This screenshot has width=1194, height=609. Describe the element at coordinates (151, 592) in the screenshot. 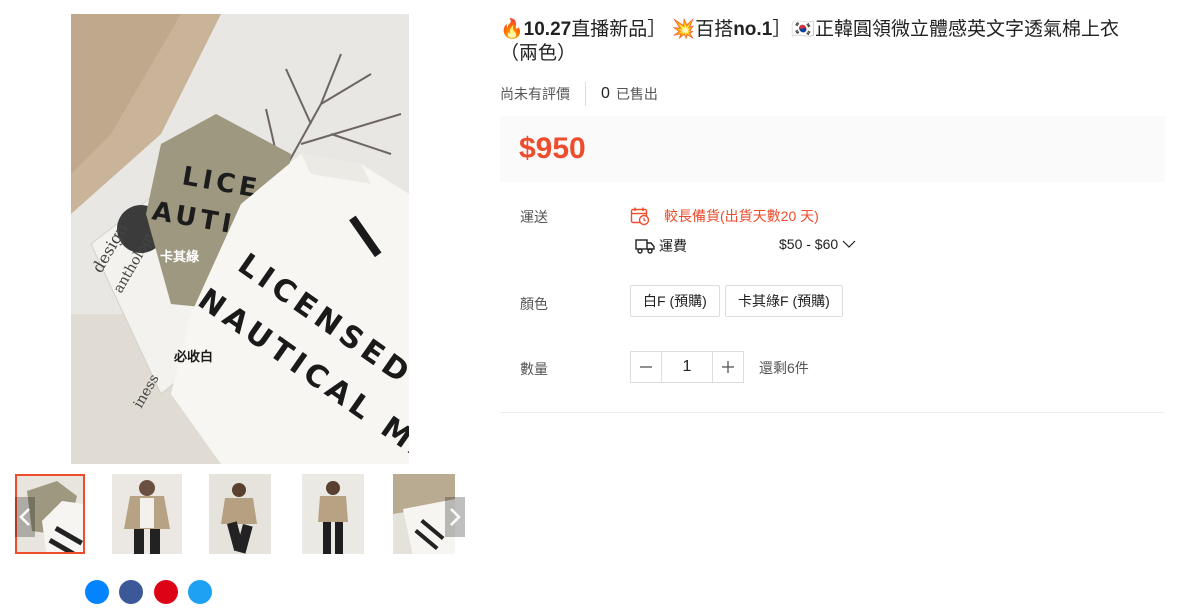

I see `share-buttons` at that location.